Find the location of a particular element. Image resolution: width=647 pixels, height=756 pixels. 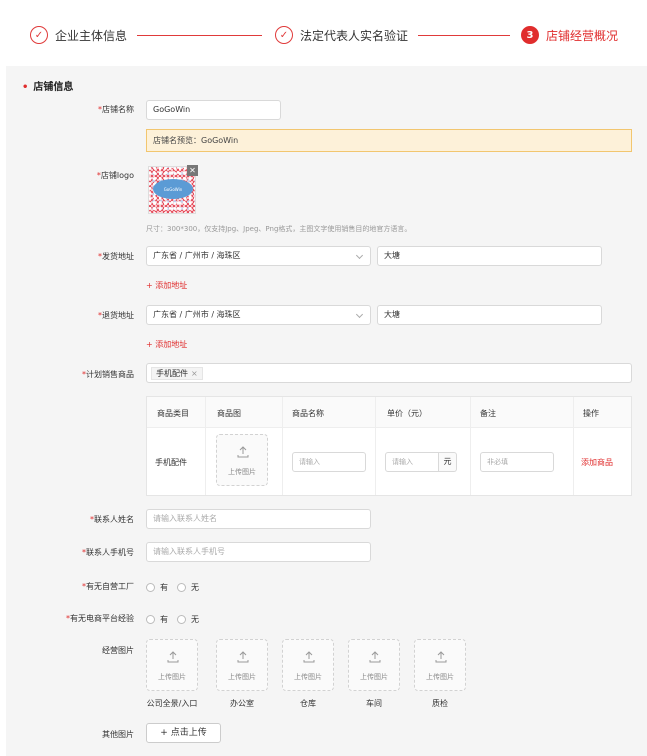

goods-name-input: 请输入 is located at coordinates (329, 462).